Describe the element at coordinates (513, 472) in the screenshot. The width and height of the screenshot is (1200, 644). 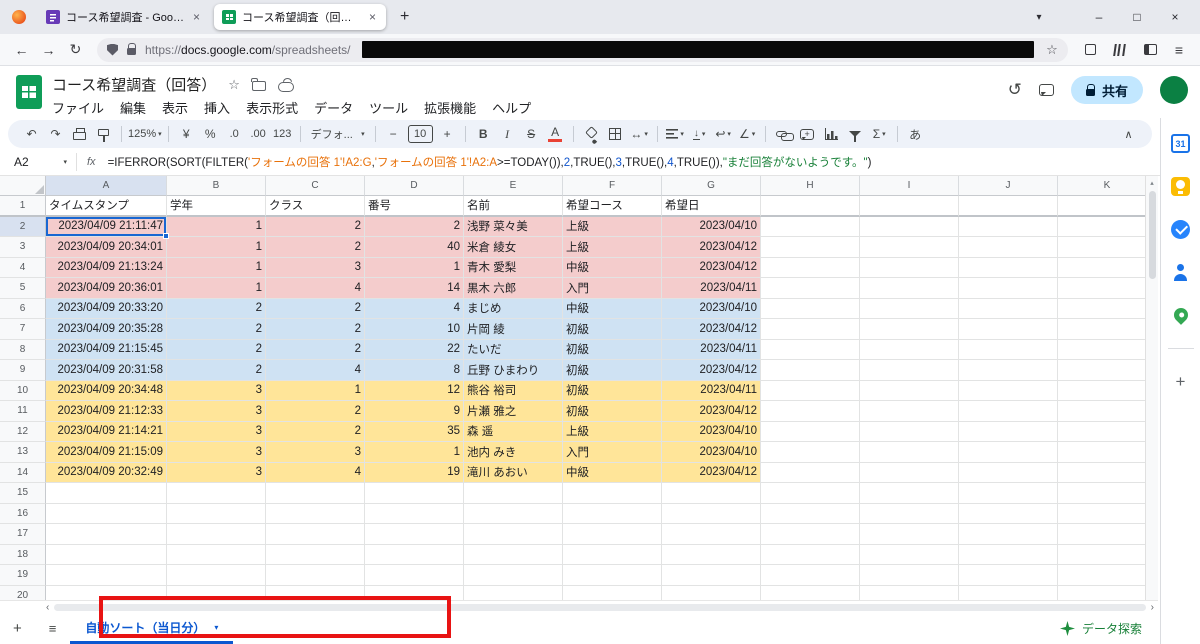
I see `cell-E14: 滝川 あおい` at that location.